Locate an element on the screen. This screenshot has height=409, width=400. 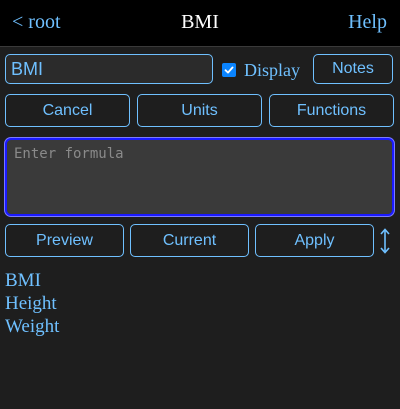
display-checkbox is located at coordinates (229, 70).